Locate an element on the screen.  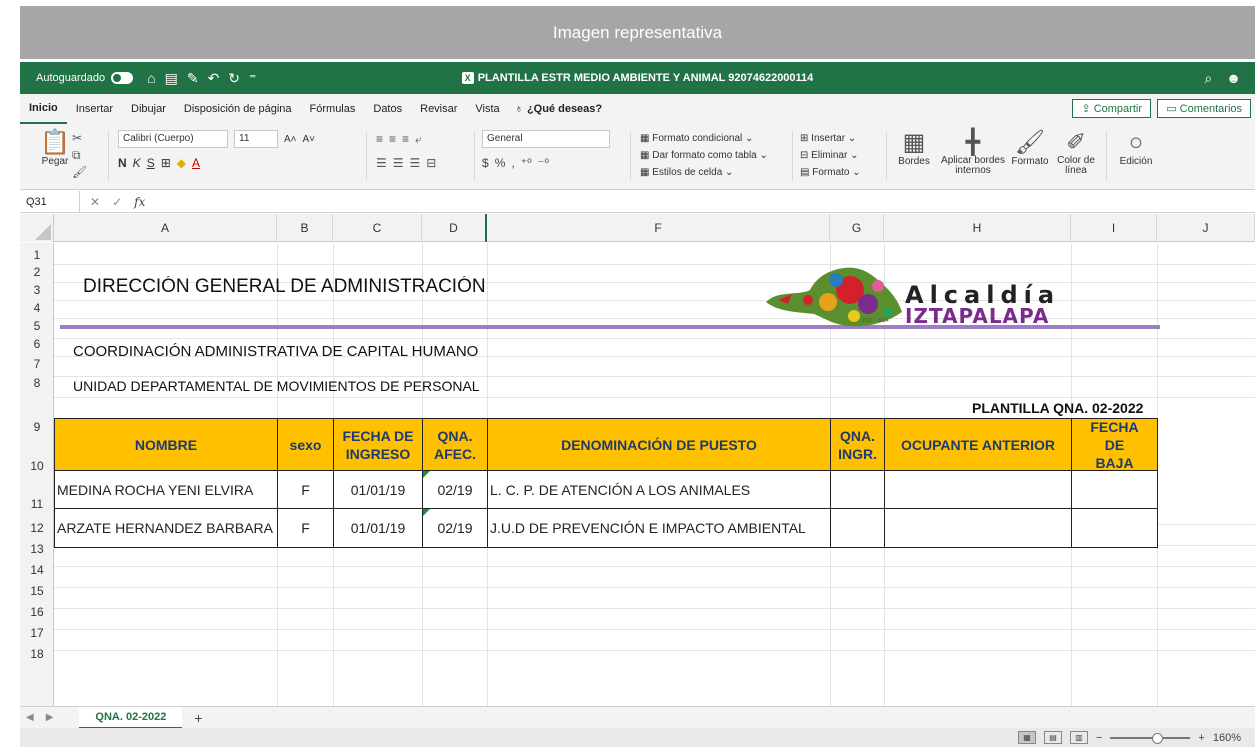
column-header-f: F is located at coordinates (658, 228).